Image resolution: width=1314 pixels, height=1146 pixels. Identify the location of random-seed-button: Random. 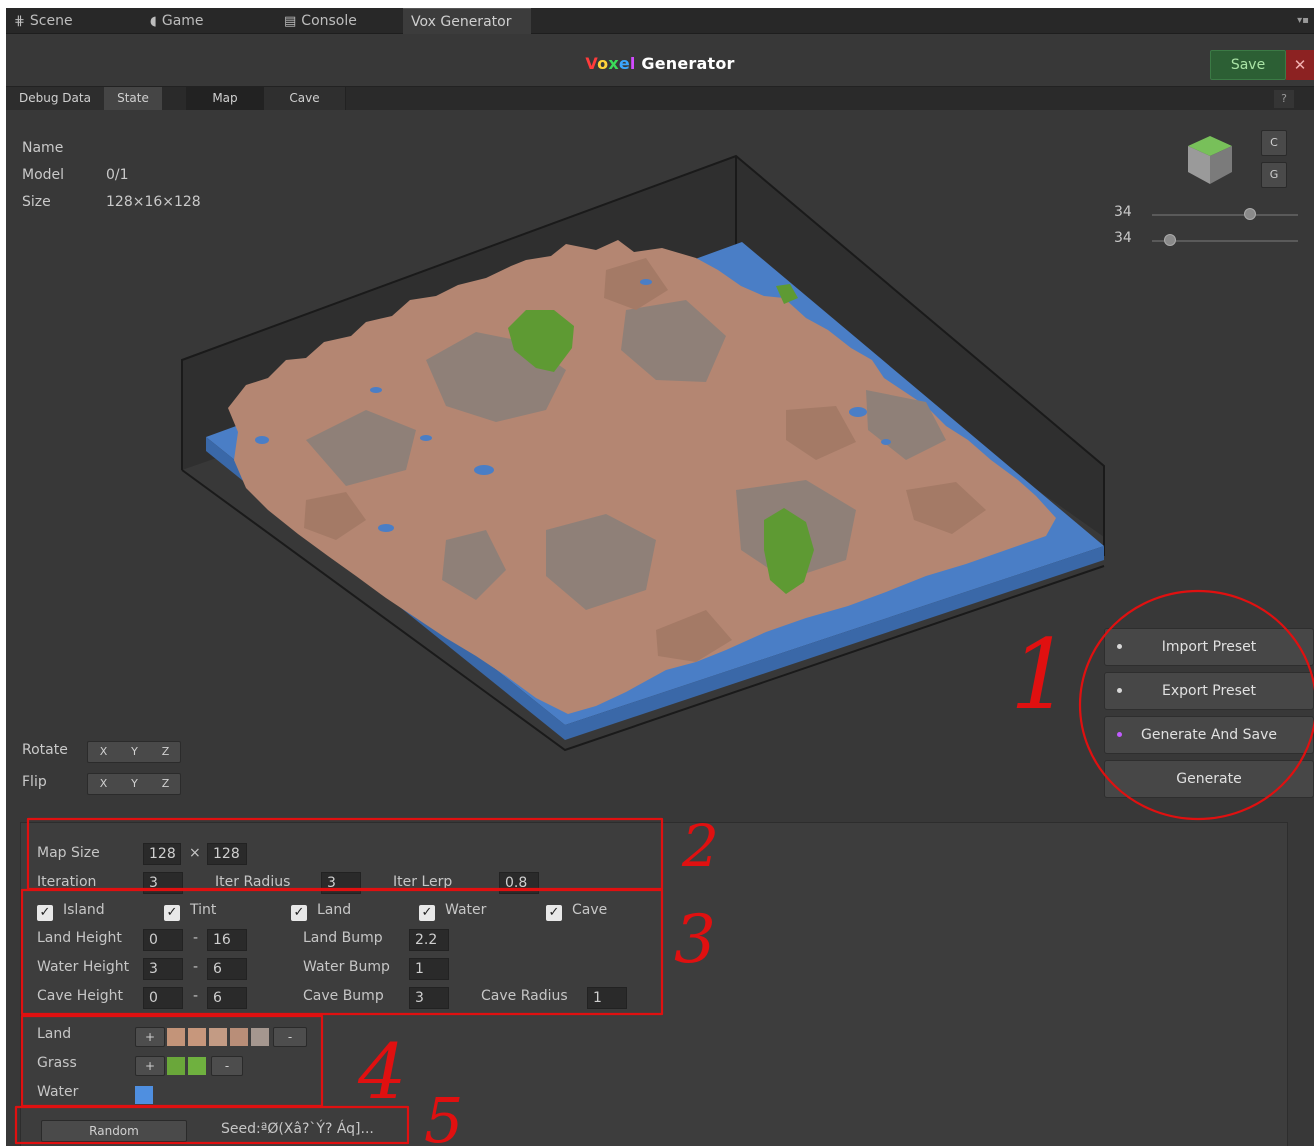
(114, 1131).